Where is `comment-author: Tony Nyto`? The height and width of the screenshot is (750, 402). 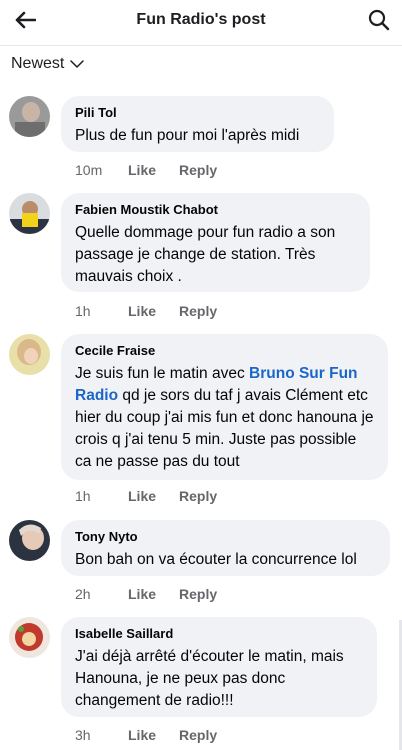
comment-author: Tony Nyto is located at coordinates (225, 537).